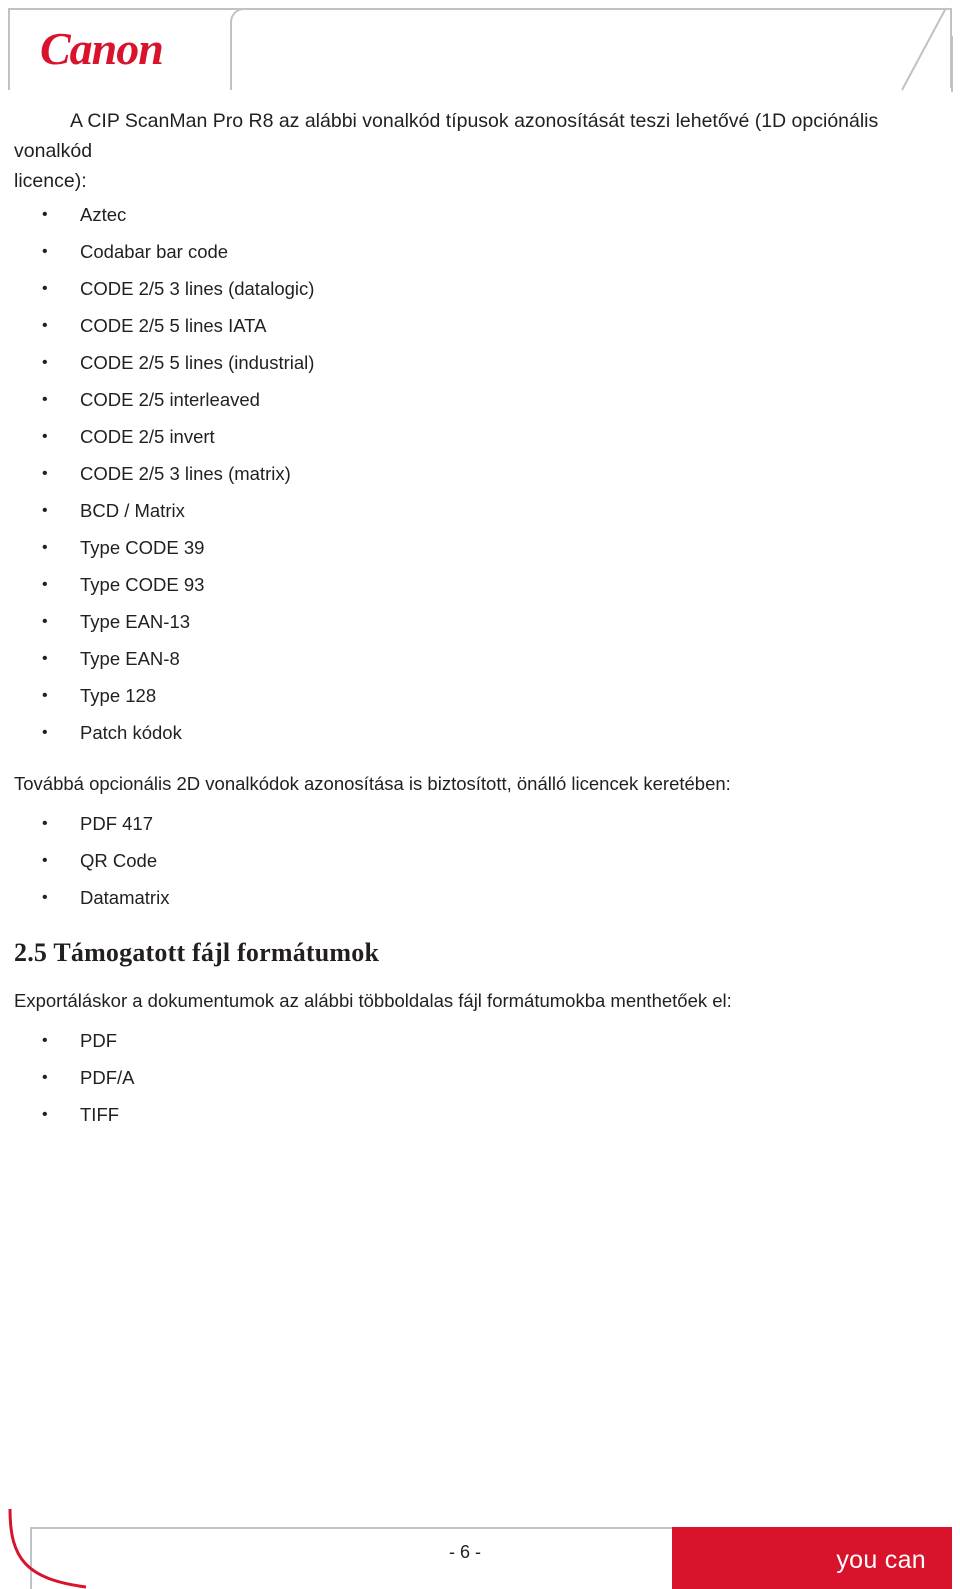  Describe the element at coordinates (480, 399) in the screenshot. I see `list-item: CODE 2/5 interleaved` at that location.